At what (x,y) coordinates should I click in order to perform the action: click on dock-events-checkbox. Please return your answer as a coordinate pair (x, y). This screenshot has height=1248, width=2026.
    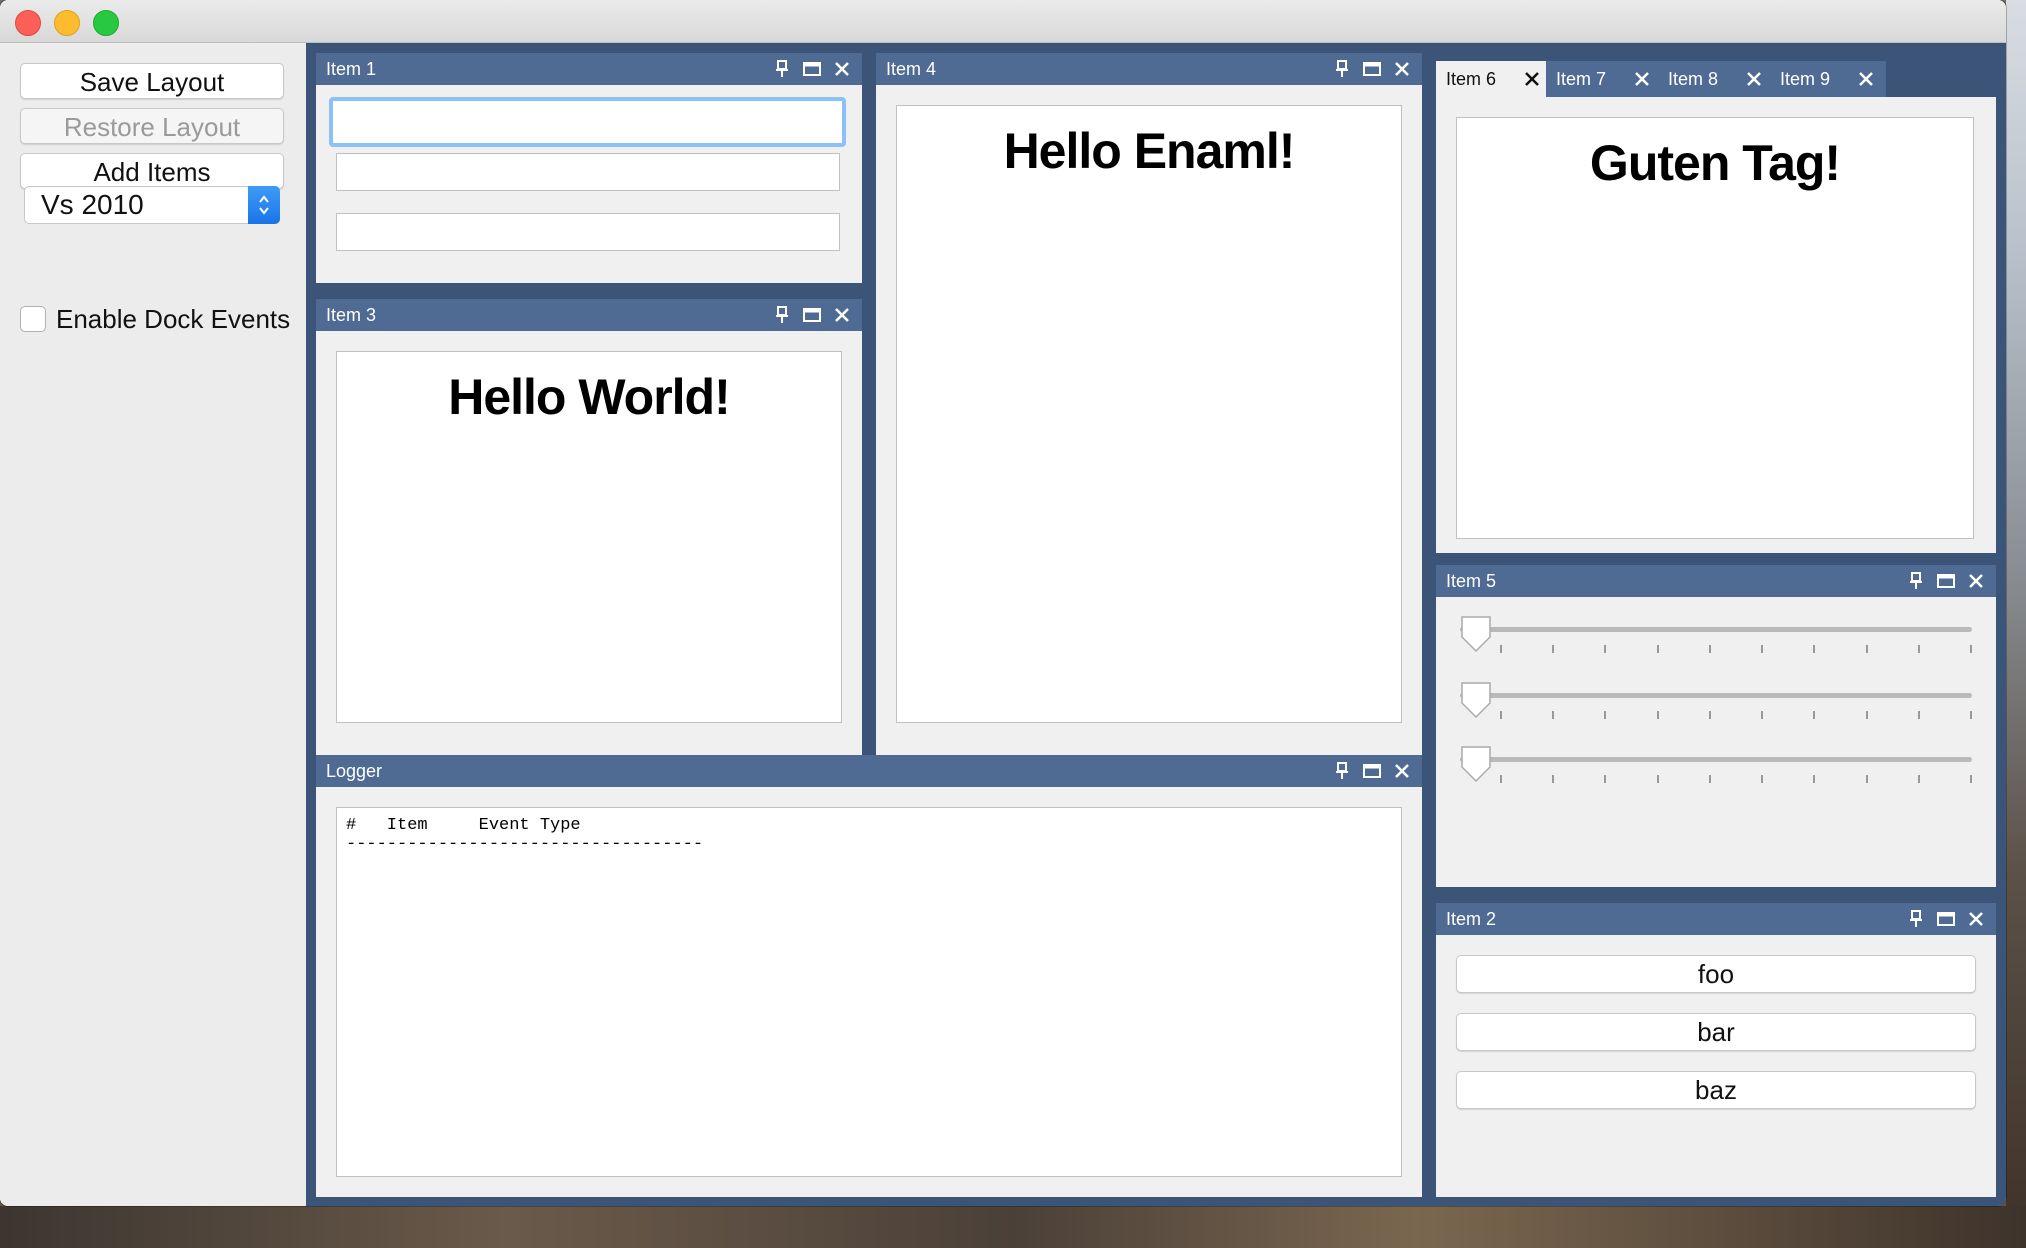
    Looking at the image, I should click on (33, 319).